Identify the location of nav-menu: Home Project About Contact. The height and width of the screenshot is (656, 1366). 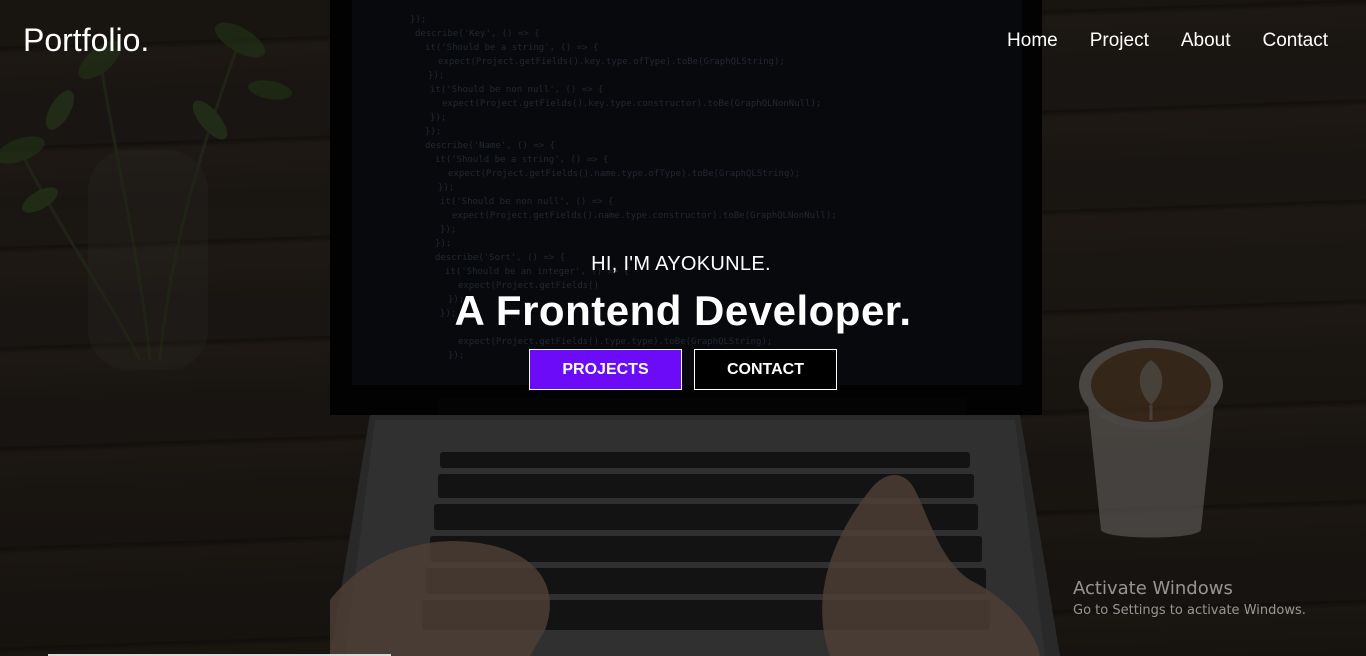
(1151, 41).